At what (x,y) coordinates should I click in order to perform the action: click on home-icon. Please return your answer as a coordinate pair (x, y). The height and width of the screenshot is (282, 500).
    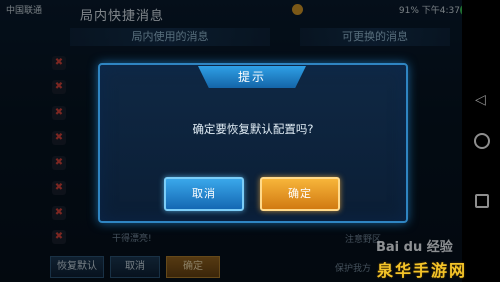
    Looking at the image, I should click on (482, 141).